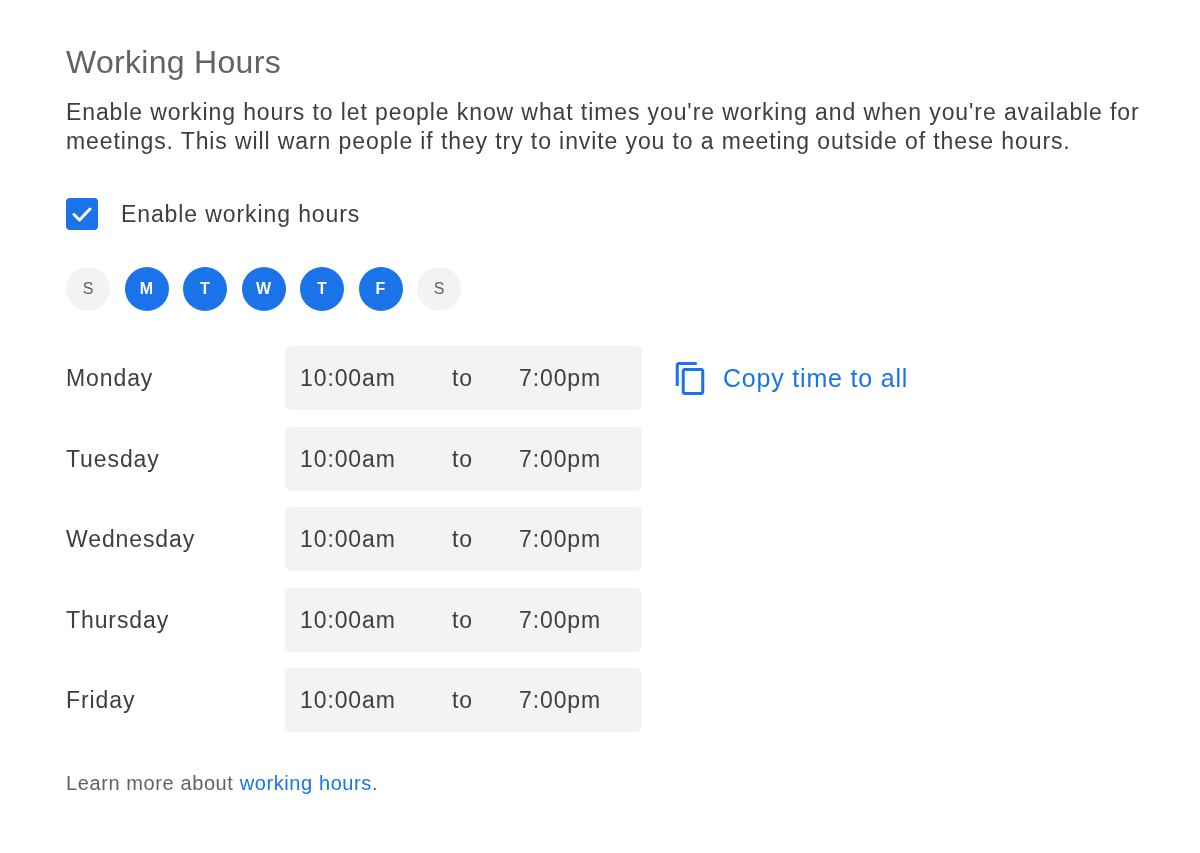 The image size is (1200, 853). What do you see at coordinates (380, 289) in the screenshot?
I see `day-toggle: F` at bounding box center [380, 289].